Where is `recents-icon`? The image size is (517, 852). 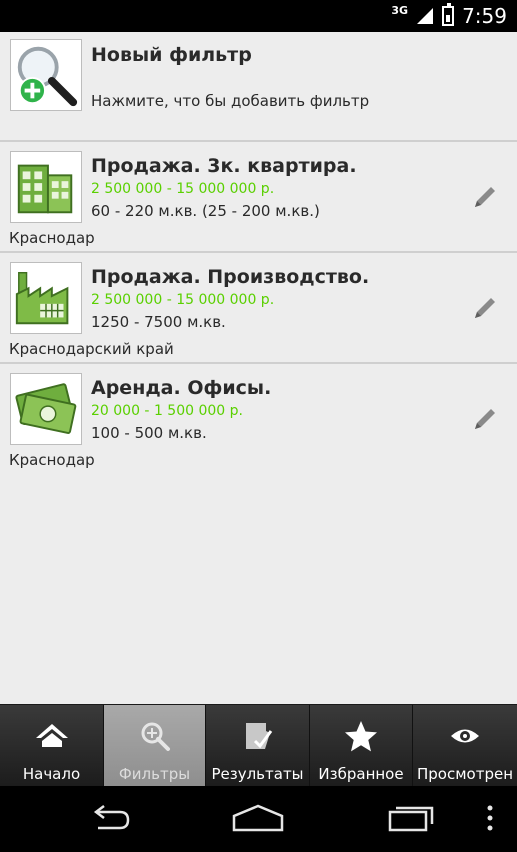
recents-icon is located at coordinates (412, 818).